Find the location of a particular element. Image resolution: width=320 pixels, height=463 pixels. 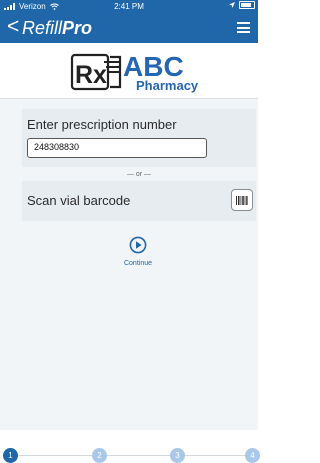

step-3: 3 is located at coordinates (177, 455).